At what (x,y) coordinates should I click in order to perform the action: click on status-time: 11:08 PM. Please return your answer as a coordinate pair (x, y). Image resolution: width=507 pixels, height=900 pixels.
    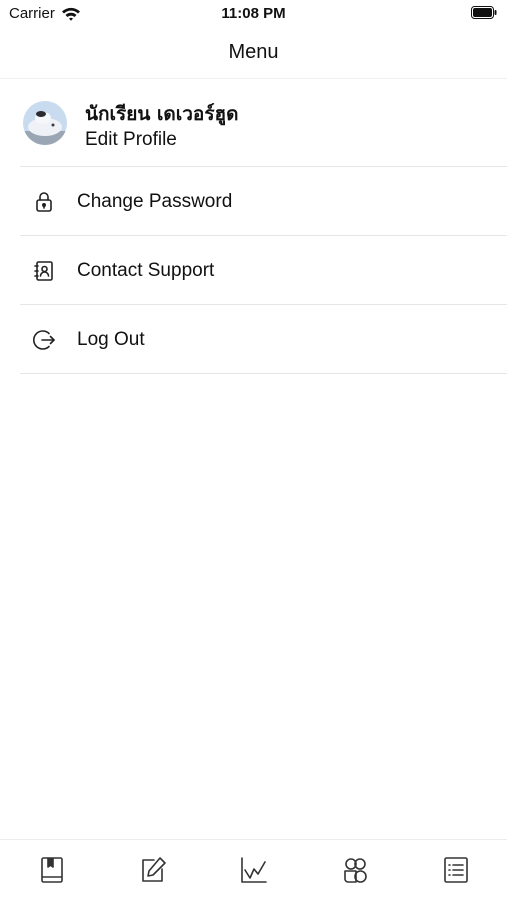
    Looking at the image, I should click on (253, 13).